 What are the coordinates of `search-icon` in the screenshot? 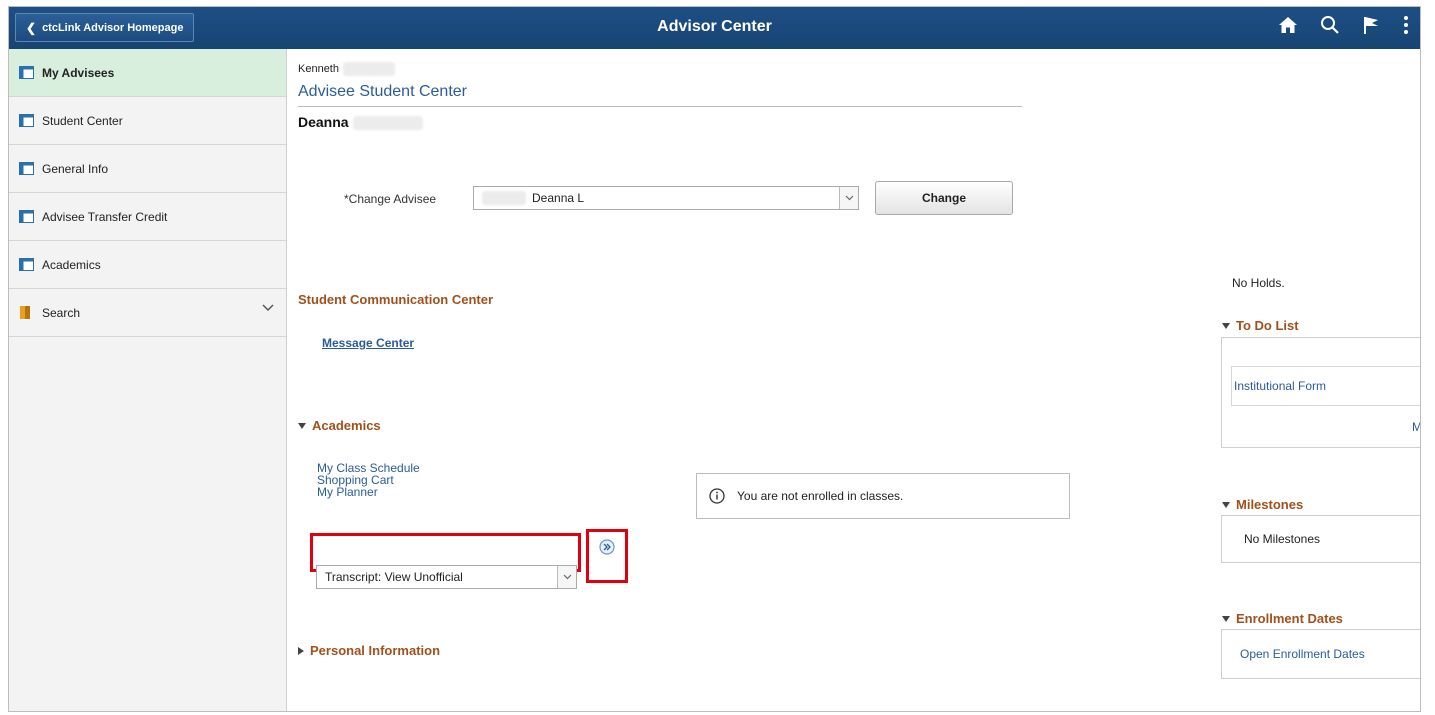 It's located at (1330, 25).